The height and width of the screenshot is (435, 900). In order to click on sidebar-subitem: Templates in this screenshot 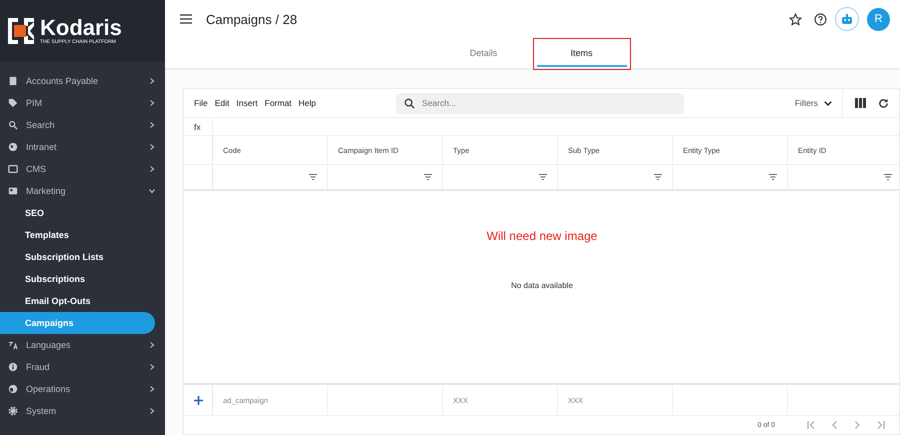, I will do `click(77, 235)`.